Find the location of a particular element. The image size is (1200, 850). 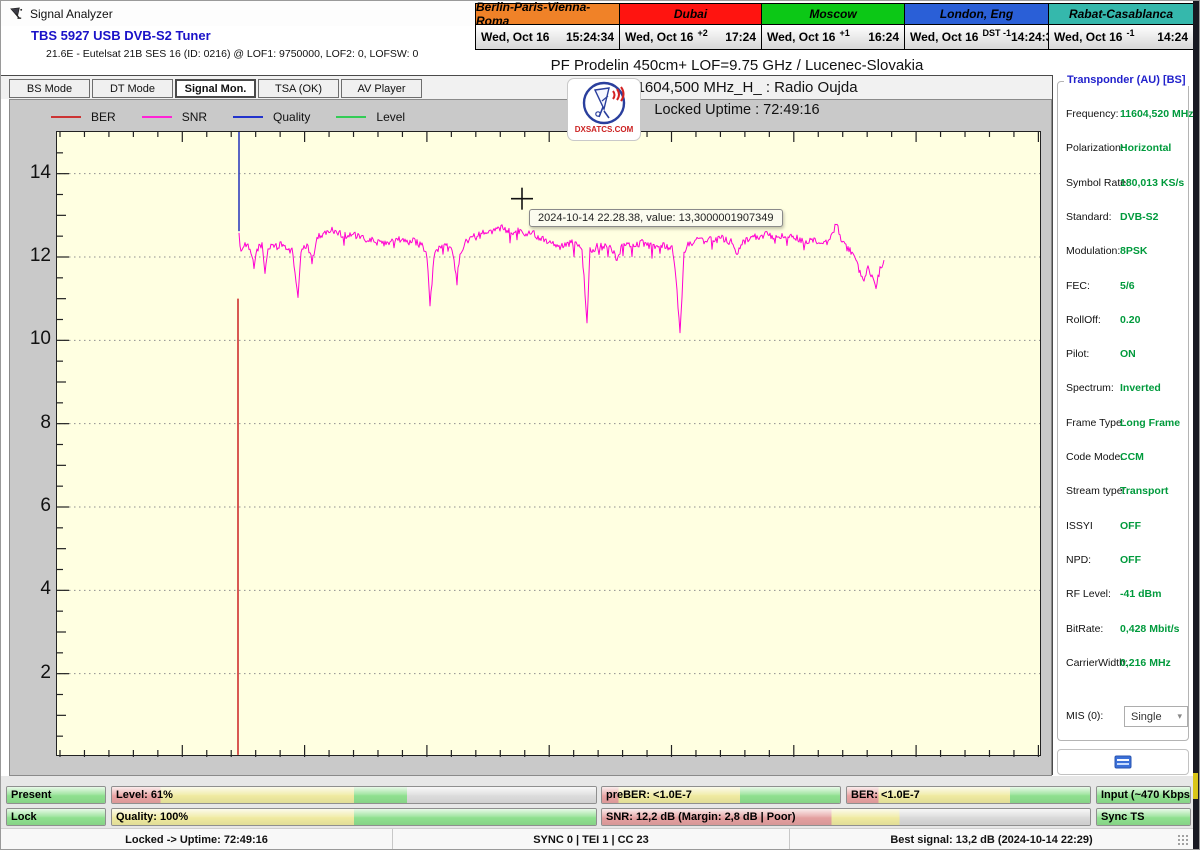

transponder-label: CarrierWidth: is located at coordinates (1097, 662).